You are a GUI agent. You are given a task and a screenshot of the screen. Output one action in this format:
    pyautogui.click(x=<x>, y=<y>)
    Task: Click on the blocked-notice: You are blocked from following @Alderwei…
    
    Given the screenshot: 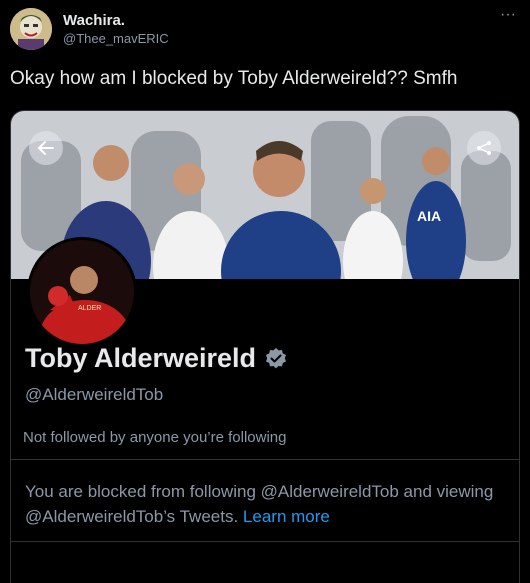 What is the action you would take?
    pyautogui.click(x=265, y=504)
    